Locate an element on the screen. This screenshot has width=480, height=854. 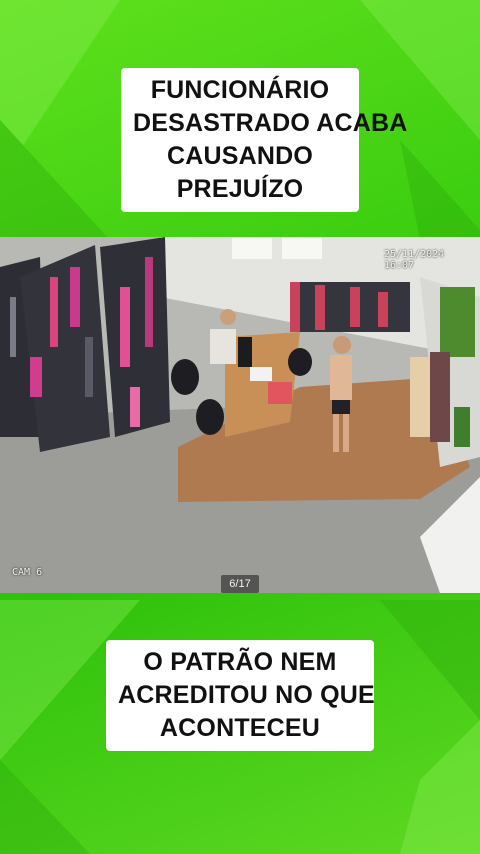
caption-line: FUNCIONÁRIO is located at coordinates (240, 90).